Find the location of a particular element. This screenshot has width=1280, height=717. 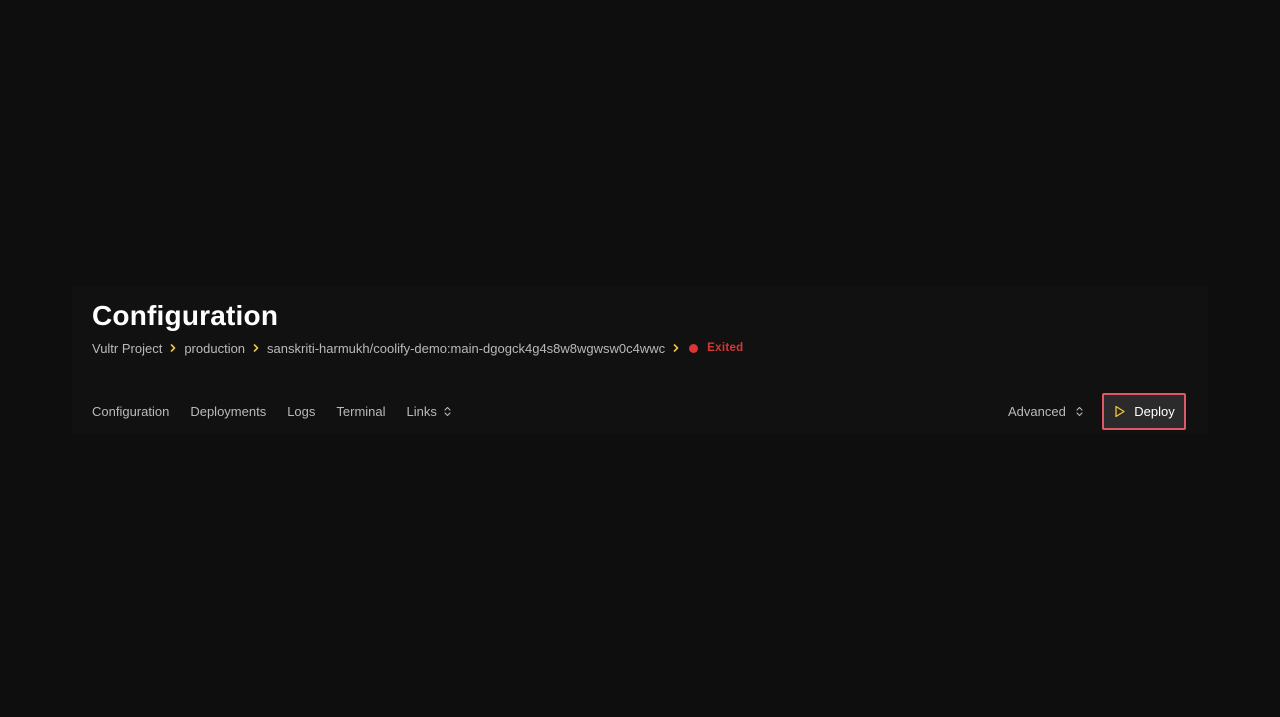

breadcrumb-environment: production is located at coordinates (214, 348).